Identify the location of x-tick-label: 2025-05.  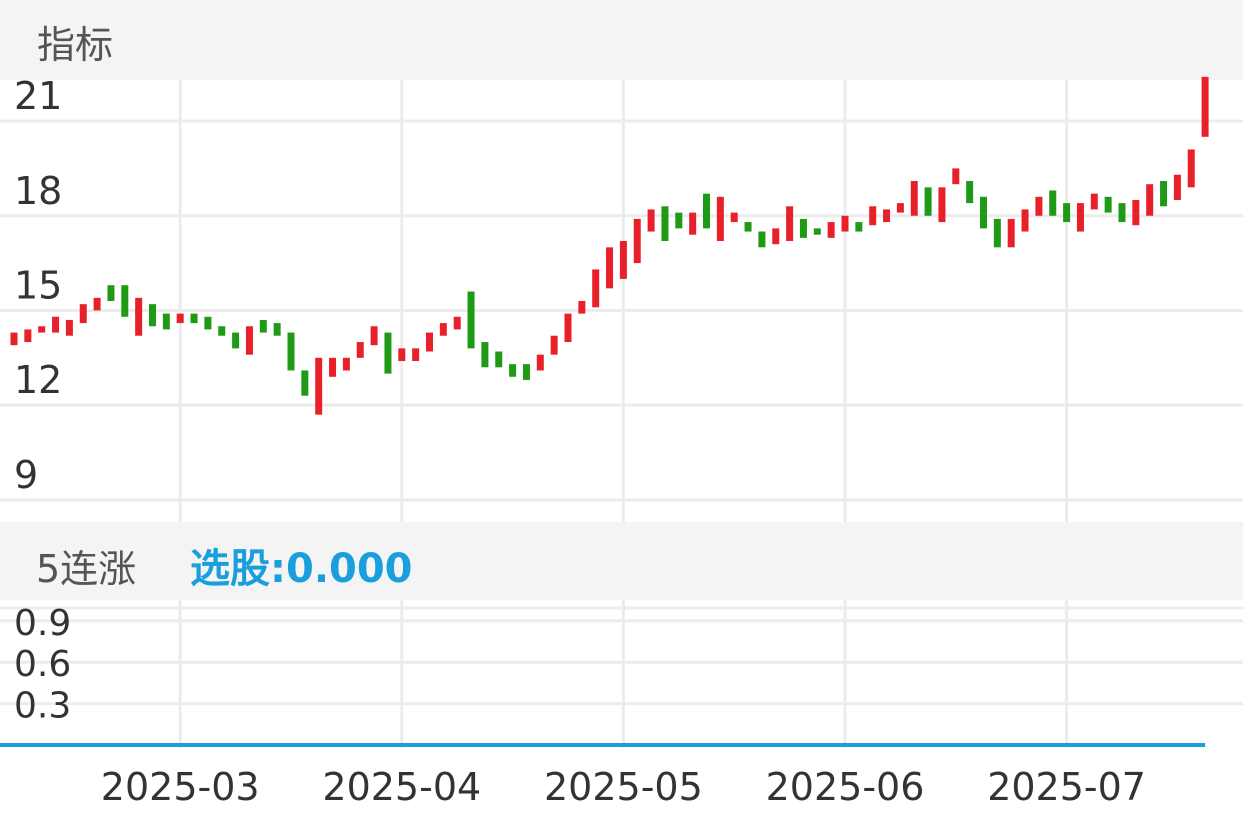
(623, 787).